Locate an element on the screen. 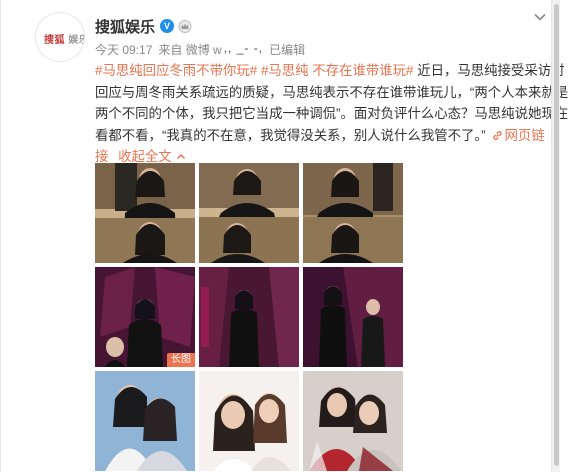  hashtag-link: #马思纯 不存在谁带谁玩# is located at coordinates (337, 70).